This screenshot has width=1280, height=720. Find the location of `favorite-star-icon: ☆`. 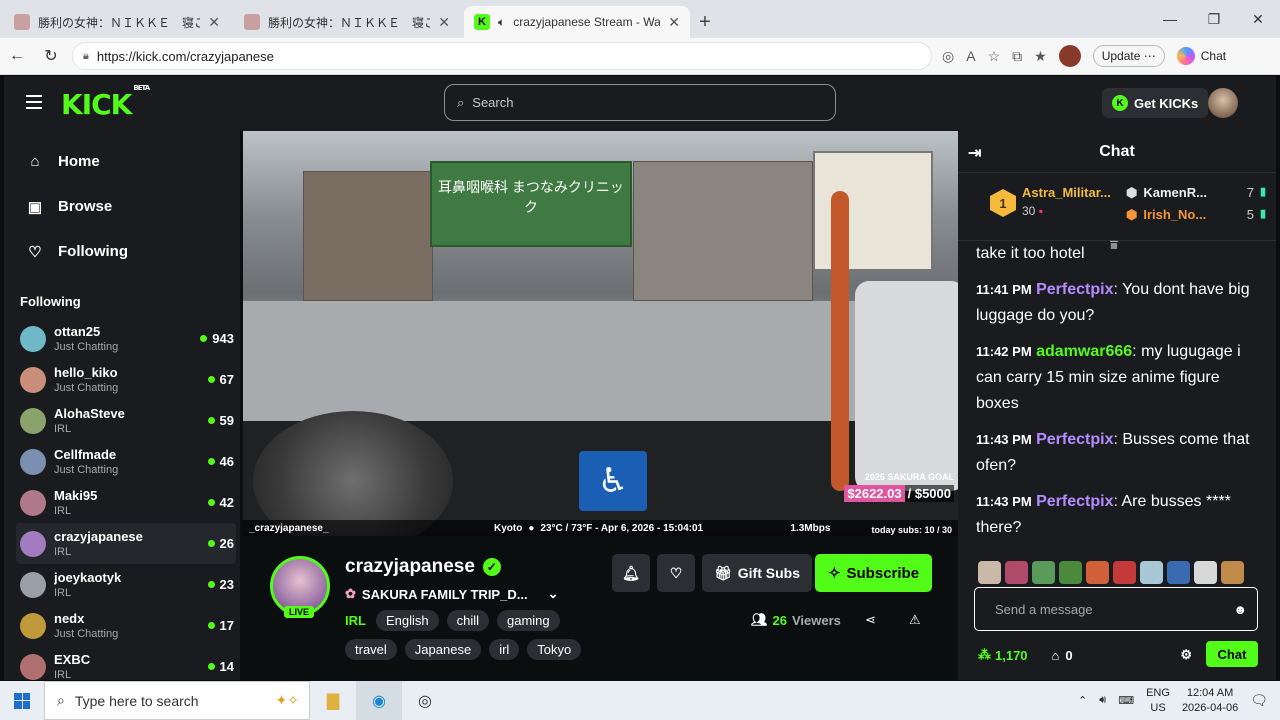

favorite-star-icon: ☆ is located at coordinates (994, 56).